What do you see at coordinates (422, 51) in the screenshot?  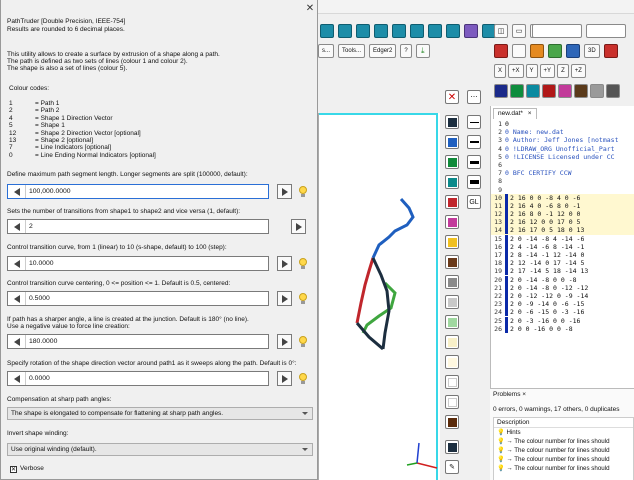 I see `add-plugin-button: ⤓` at bounding box center [422, 51].